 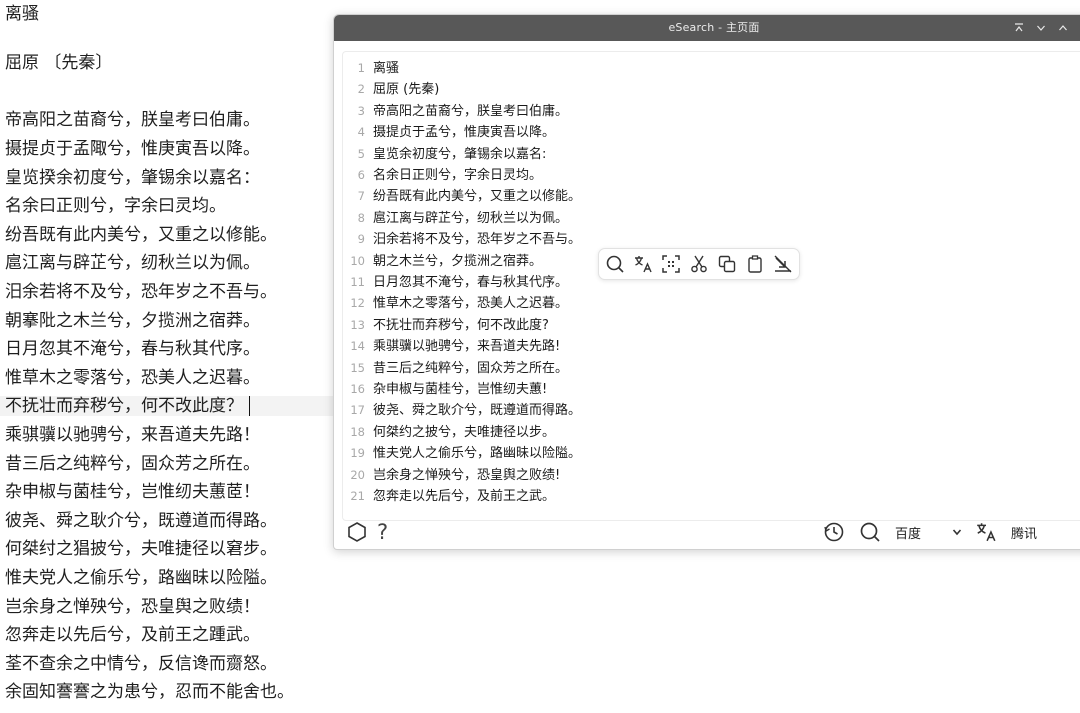 What do you see at coordinates (361, 110) in the screenshot?
I see `line-number: 3` at bounding box center [361, 110].